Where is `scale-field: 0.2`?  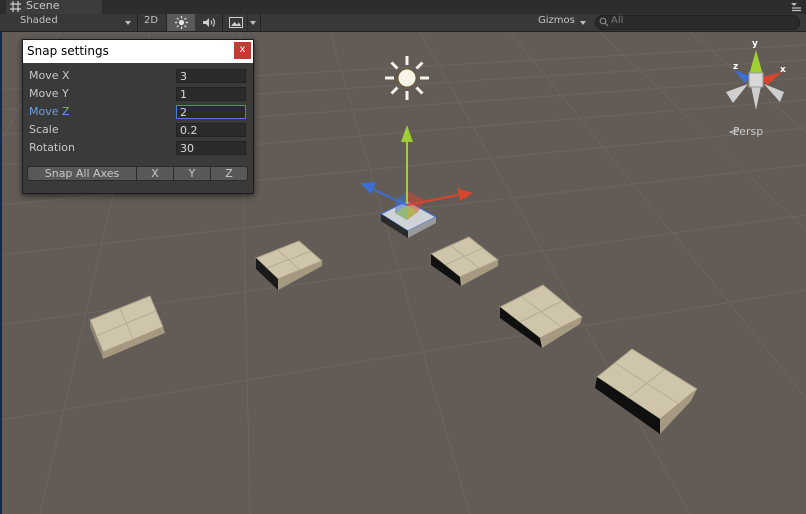
scale-field: 0.2 is located at coordinates (211, 130).